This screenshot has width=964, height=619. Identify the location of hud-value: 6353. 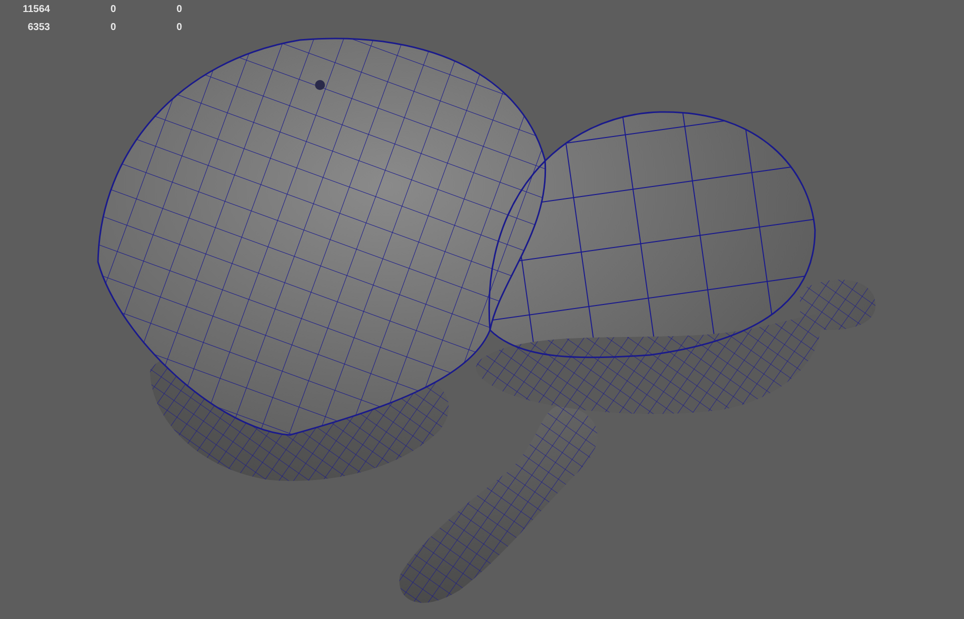
(38, 28).